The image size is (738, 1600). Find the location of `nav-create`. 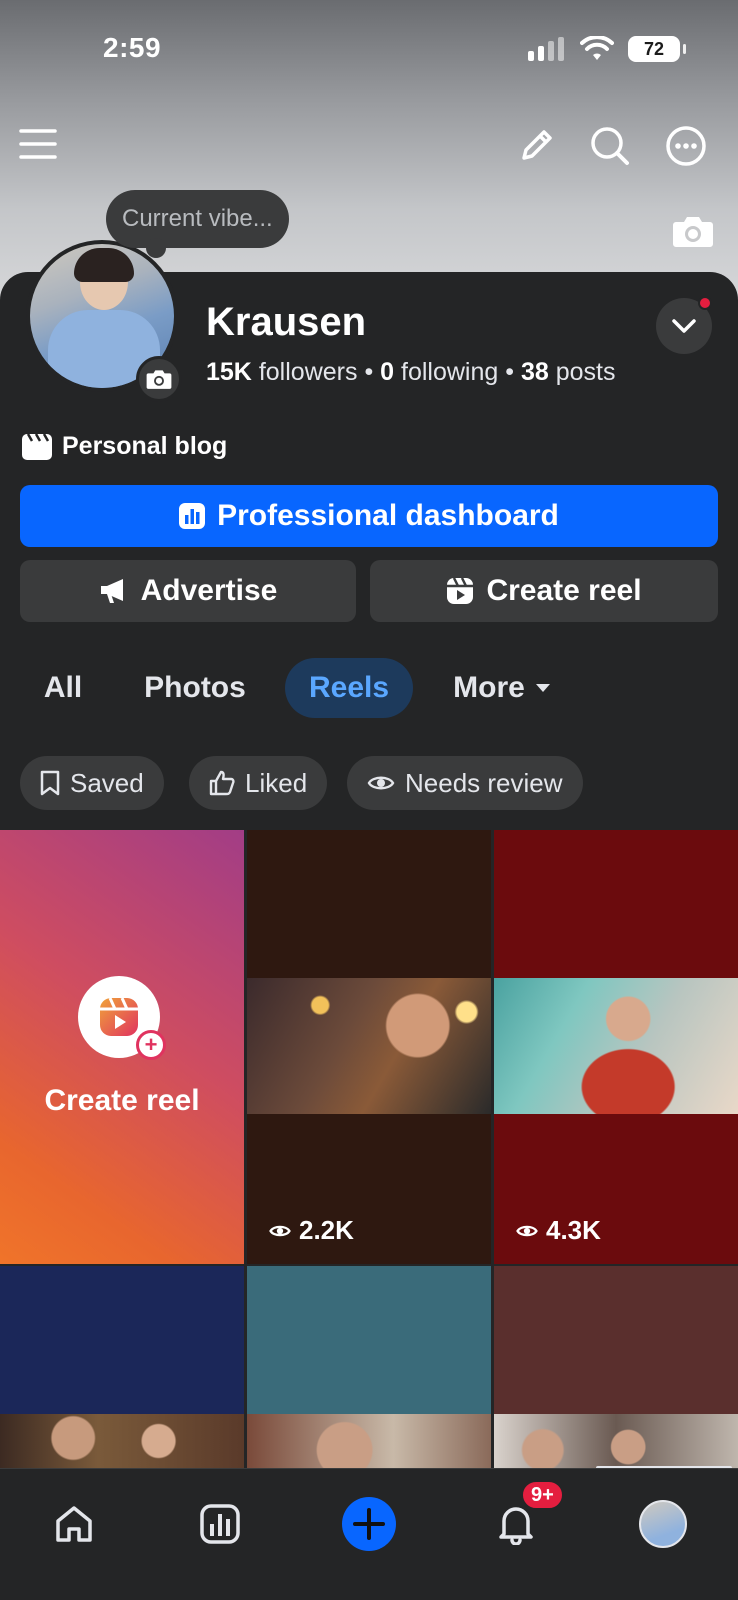

nav-create is located at coordinates (369, 1524).